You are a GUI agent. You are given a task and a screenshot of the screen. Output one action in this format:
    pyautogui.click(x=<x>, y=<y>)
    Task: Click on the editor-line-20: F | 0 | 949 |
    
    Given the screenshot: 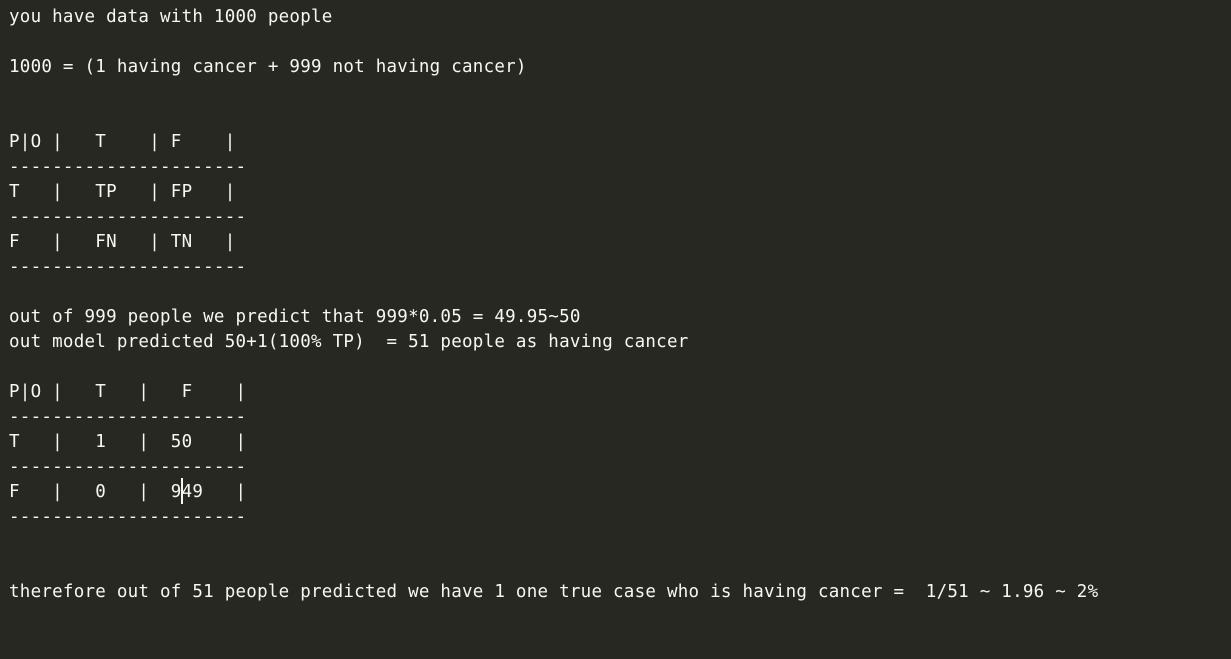 What is the action you would take?
    pyautogui.click(x=128, y=492)
    